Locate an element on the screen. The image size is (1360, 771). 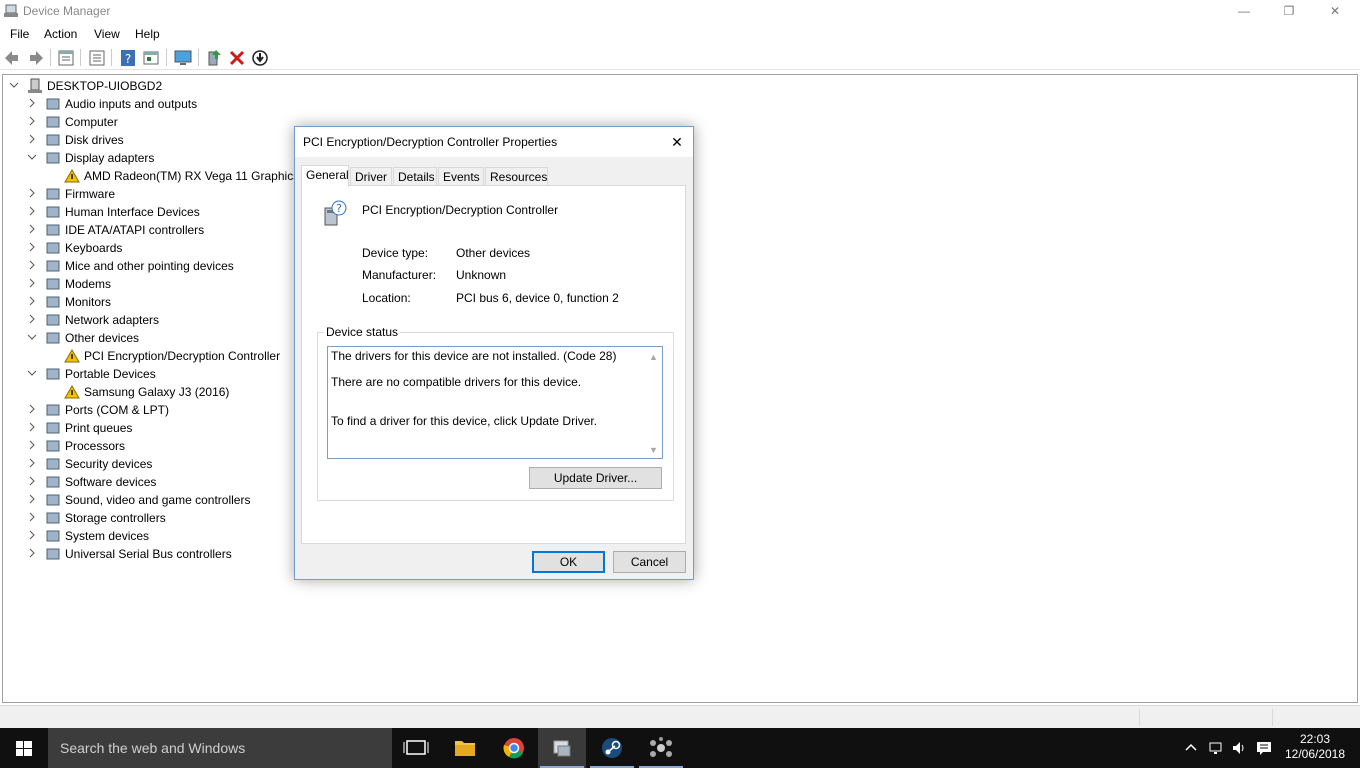
clock-date: 12/06/2018 is located at coordinates (1315, 754).